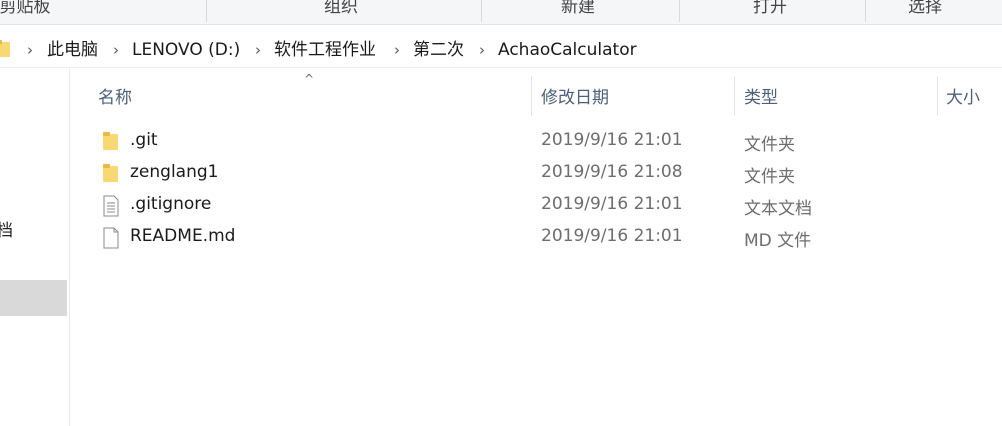 The image size is (1002, 426). What do you see at coordinates (761, 99) in the screenshot?
I see `column-header-type: 类型` at bounding box center [761, 99].